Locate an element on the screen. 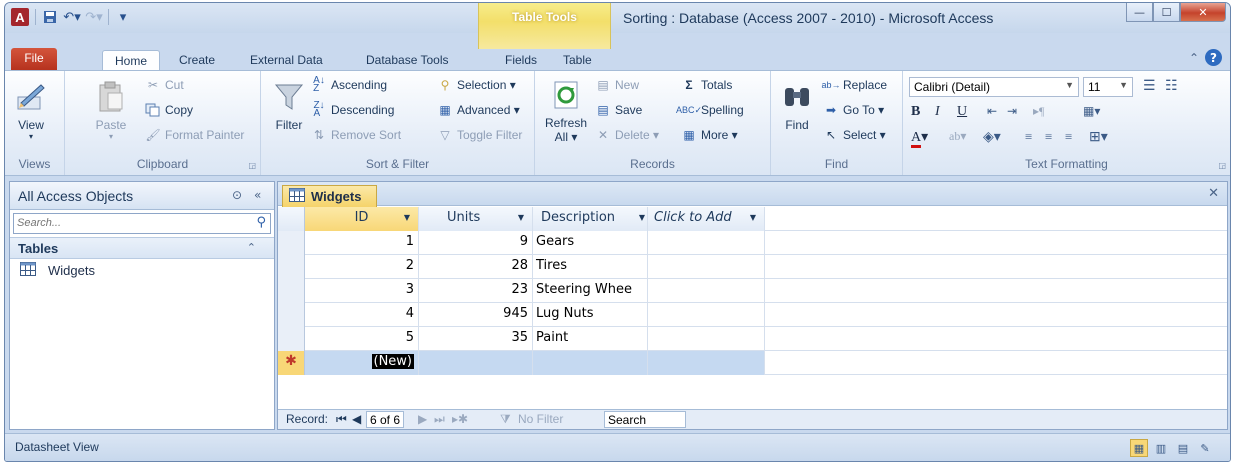 This screenshot has width=1235, height=466. new-record-marker: ✱ is located at coordinates (291, 363).